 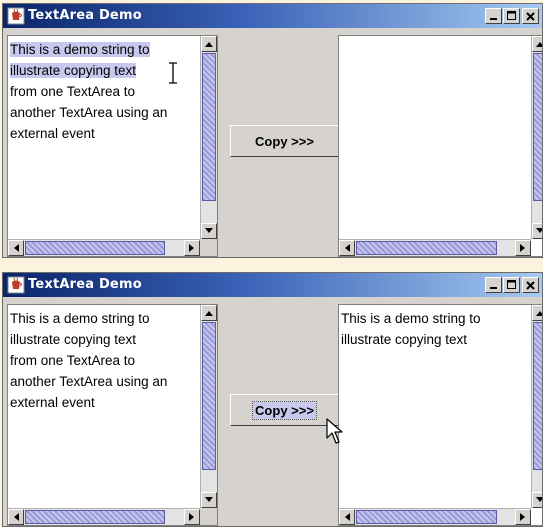 What do you see at coordinates (334, 431) in the screenshot?
I see `mouse-pointer-icon` at bounding box center [334, 431].